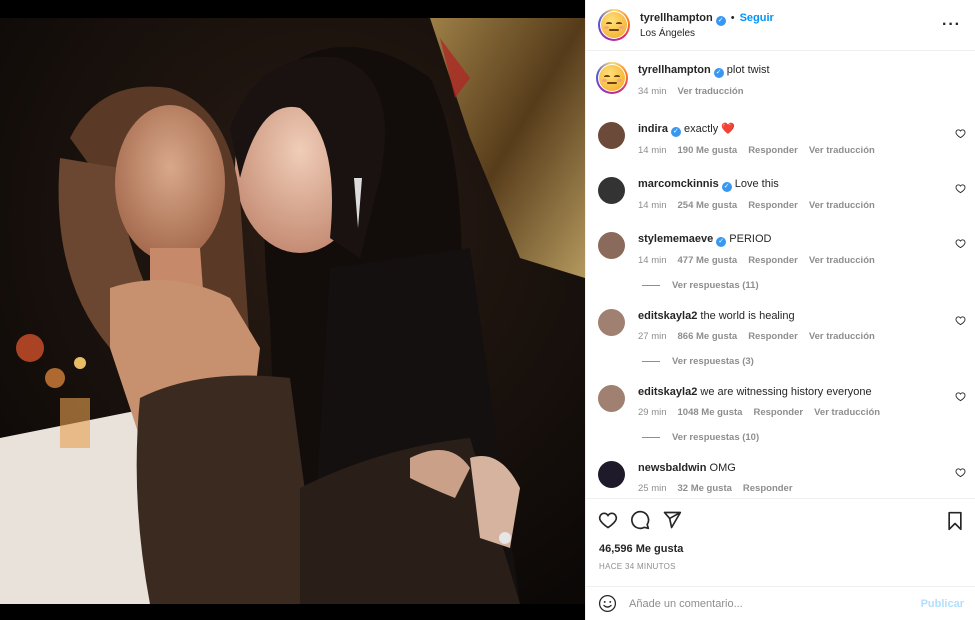 This screenshot has height=620, width=975. I want to click on save-button, so click(955, 521).